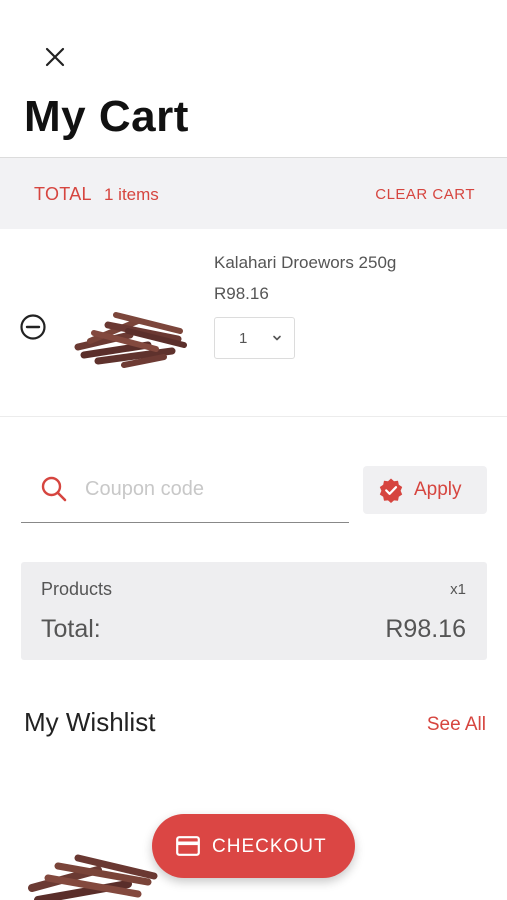 This screenshot has width=507, height=900. What do you see at coordinates (63, 194) in the screenshot?
I see `total-label: TOTAL` at bounding box center [63, 194].